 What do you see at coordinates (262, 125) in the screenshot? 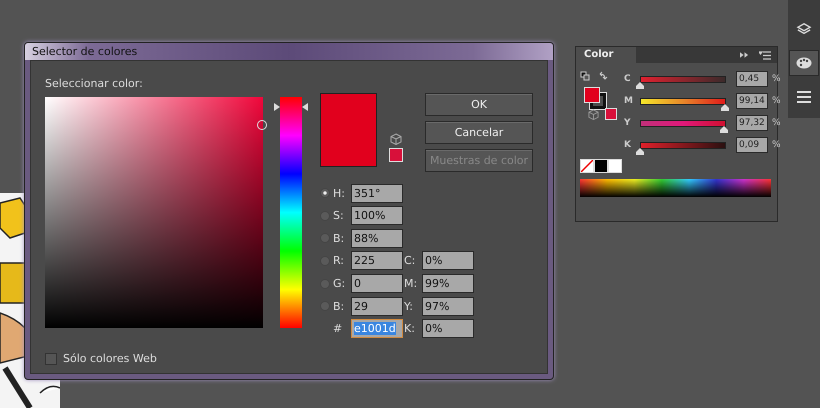
I see `color-marker-icon` at bounding box center [262, 125].